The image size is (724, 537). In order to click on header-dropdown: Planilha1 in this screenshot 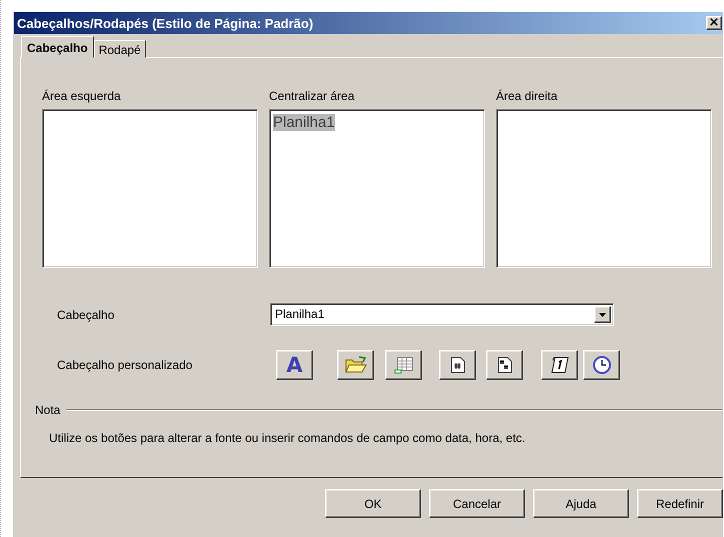, I will do `click(442, 314)`.